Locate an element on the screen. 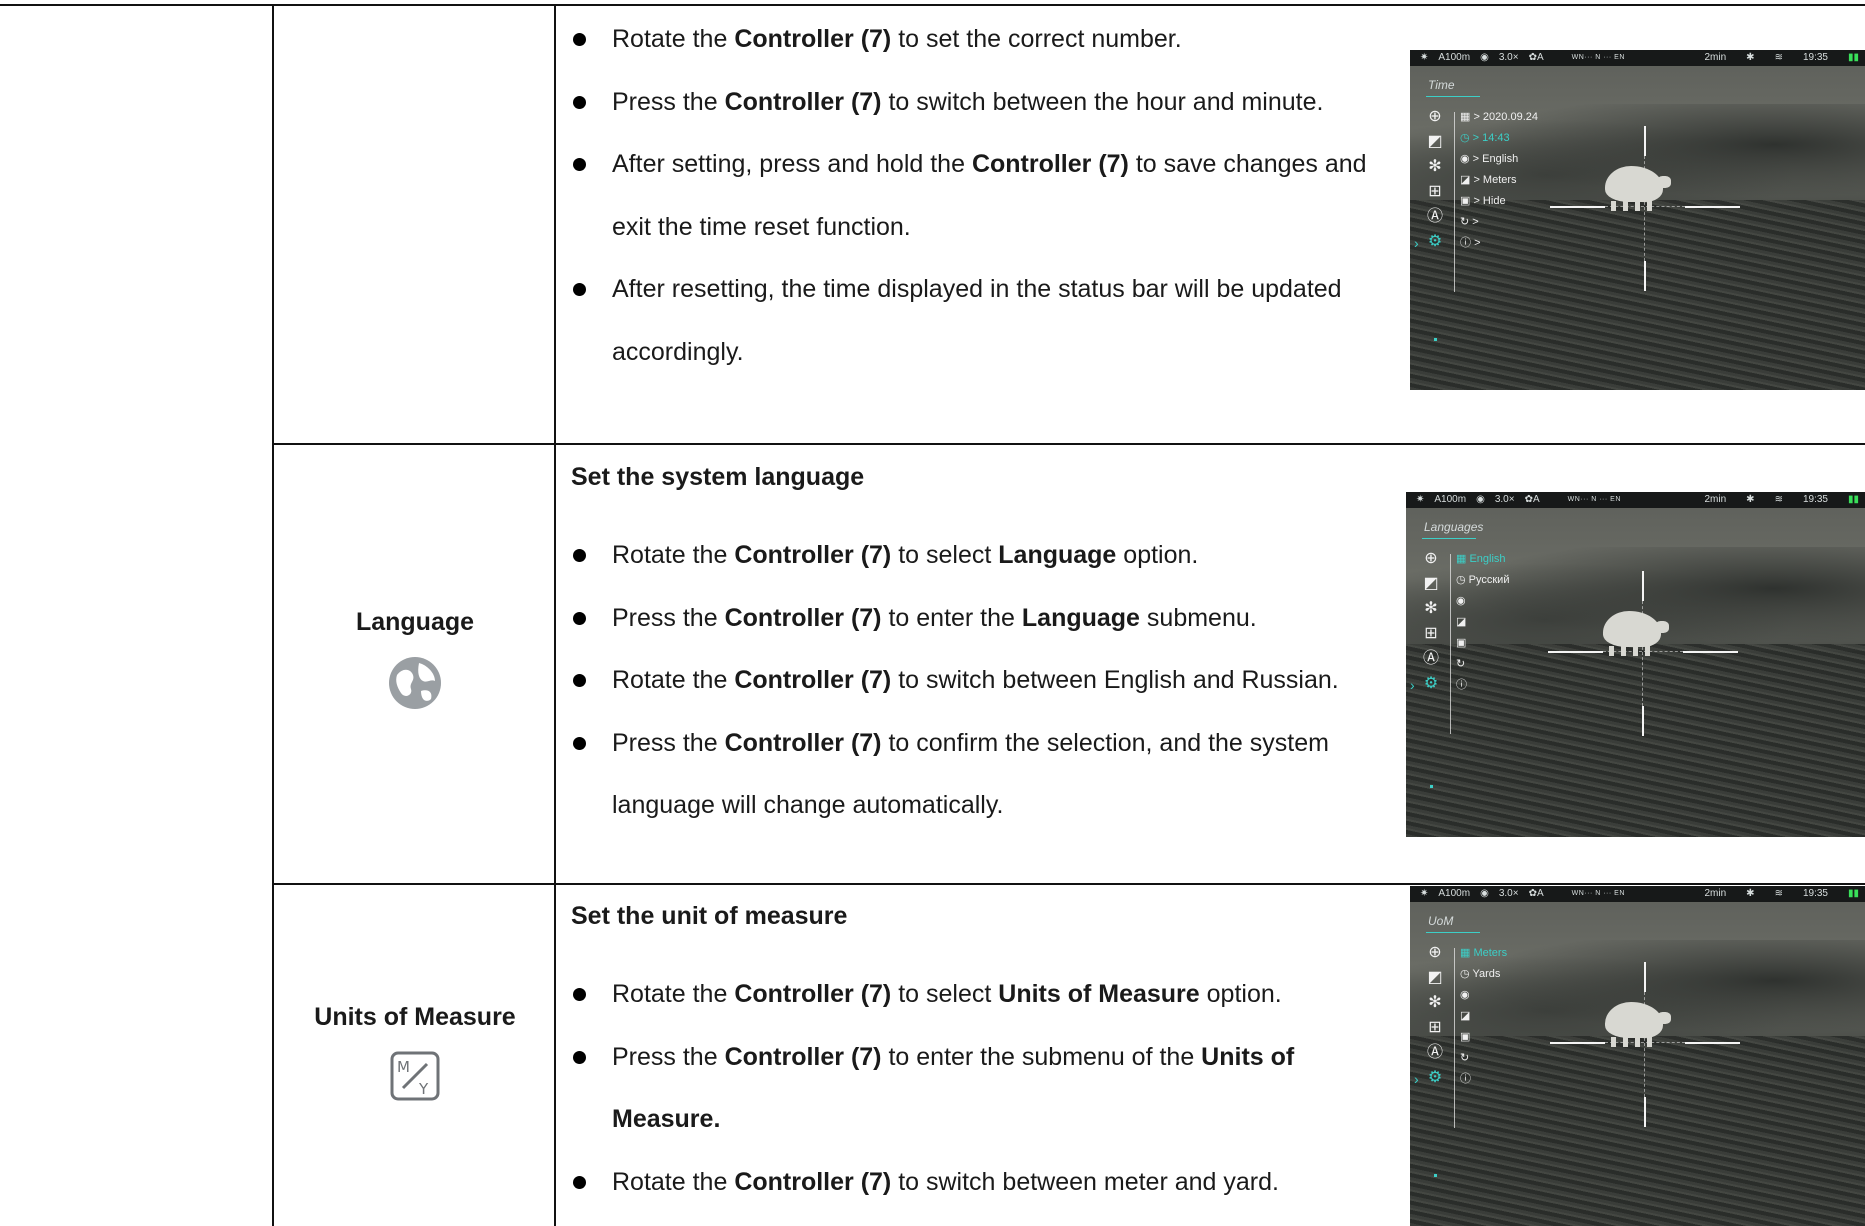 The image size is (1865, 1226). submenu-item: ⓘ > is located at coordinates (1499, 243).